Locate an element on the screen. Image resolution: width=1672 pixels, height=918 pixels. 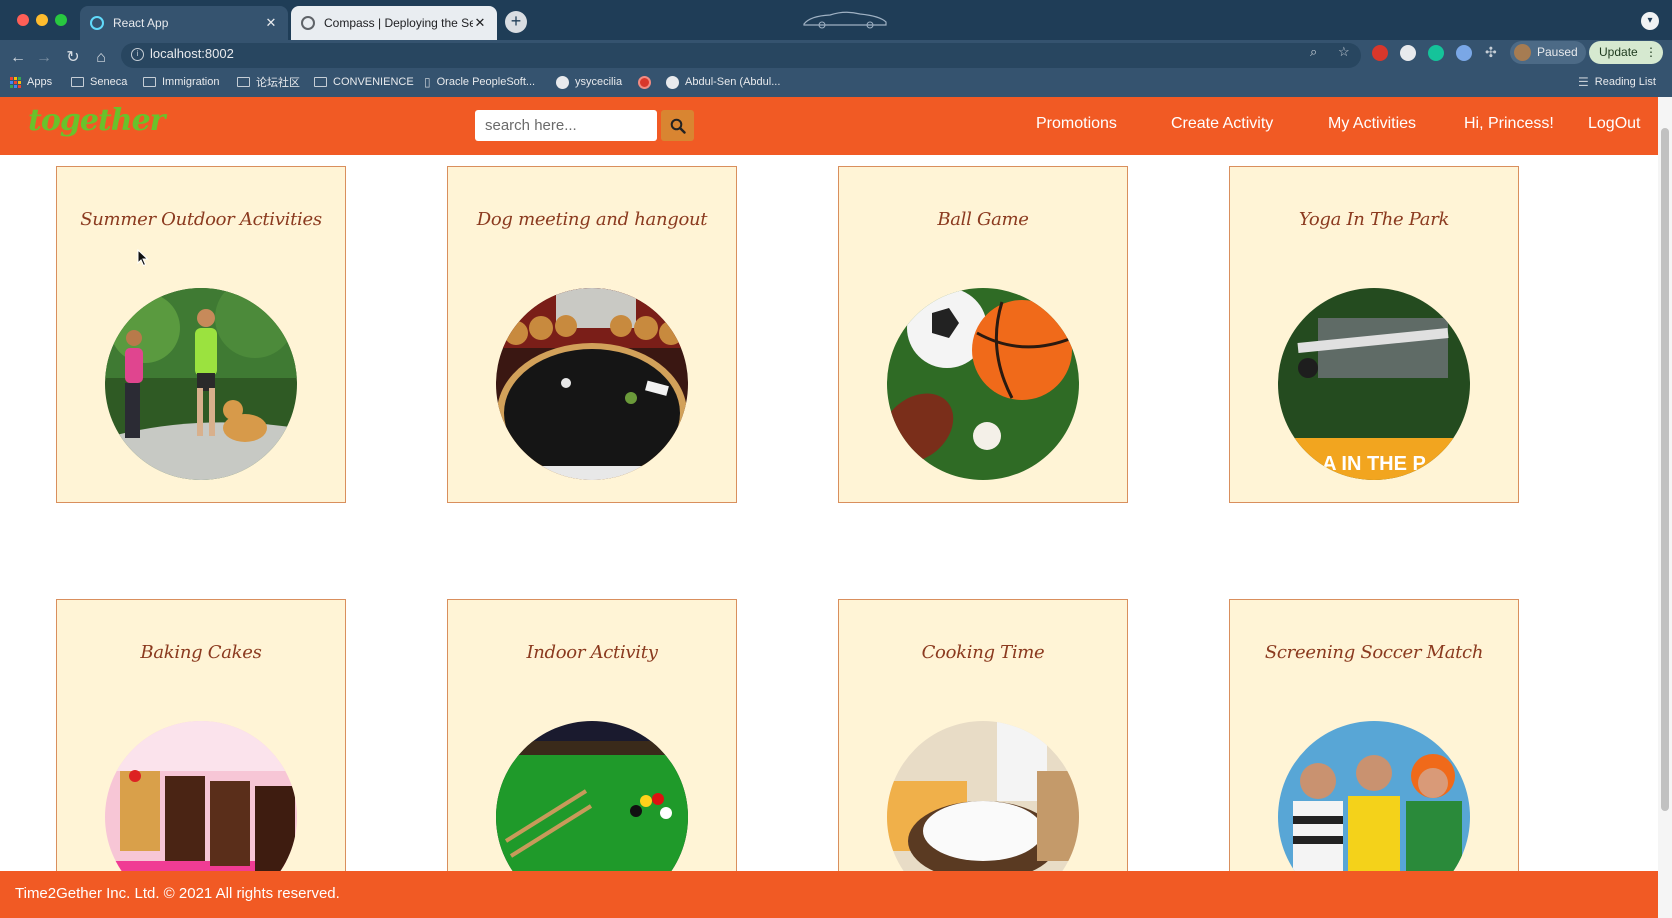
reading-list-button: ☰ Reading List is located at coordinates (1617, 82).